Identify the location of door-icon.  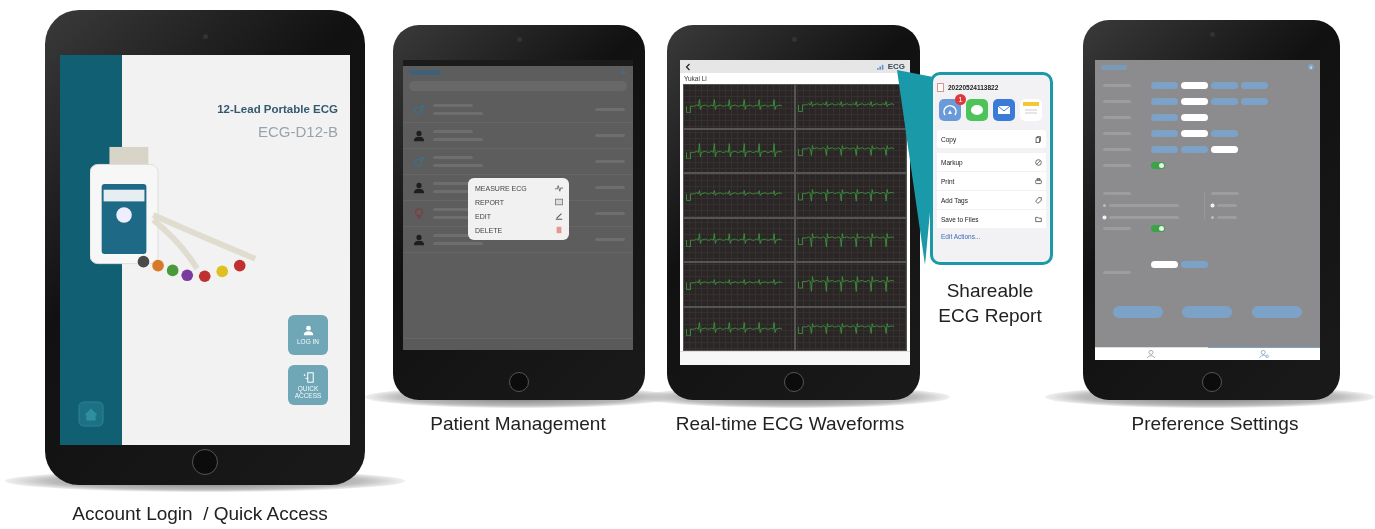
(308, 377).